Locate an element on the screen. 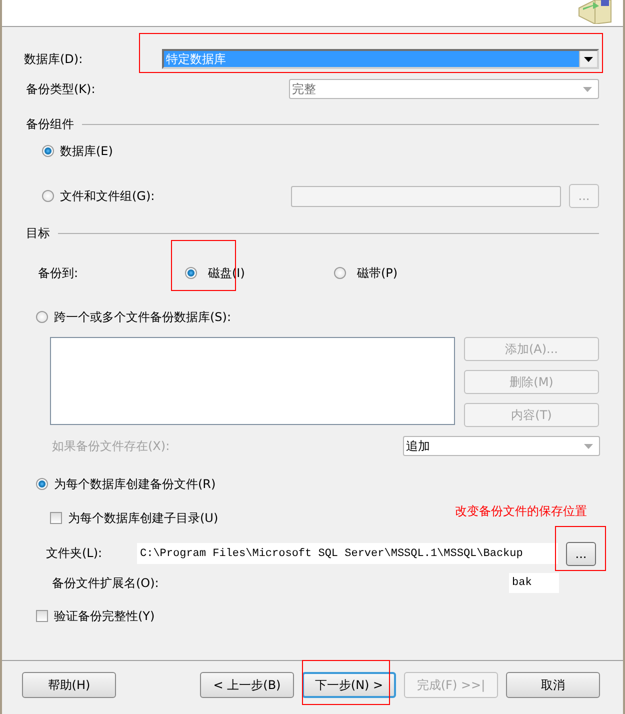 The height and width of the screenshot is (714, 625). field-label: 数据库(D): is located at coordinates (53, 59).